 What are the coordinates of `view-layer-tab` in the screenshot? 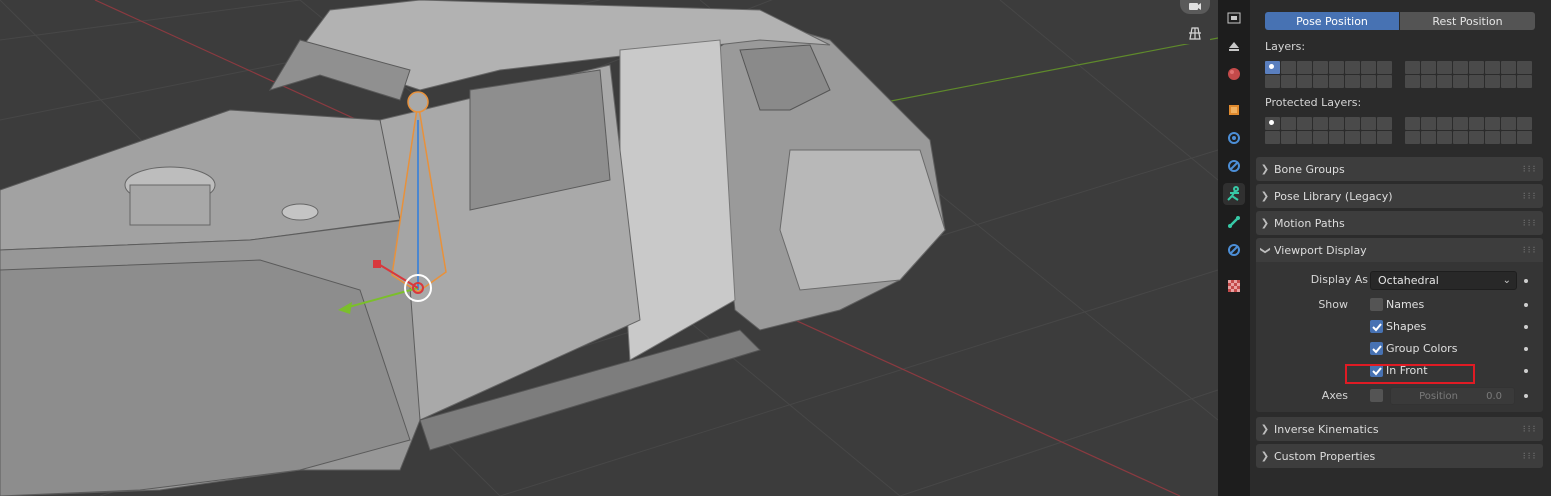 It's located at (1234, 46).